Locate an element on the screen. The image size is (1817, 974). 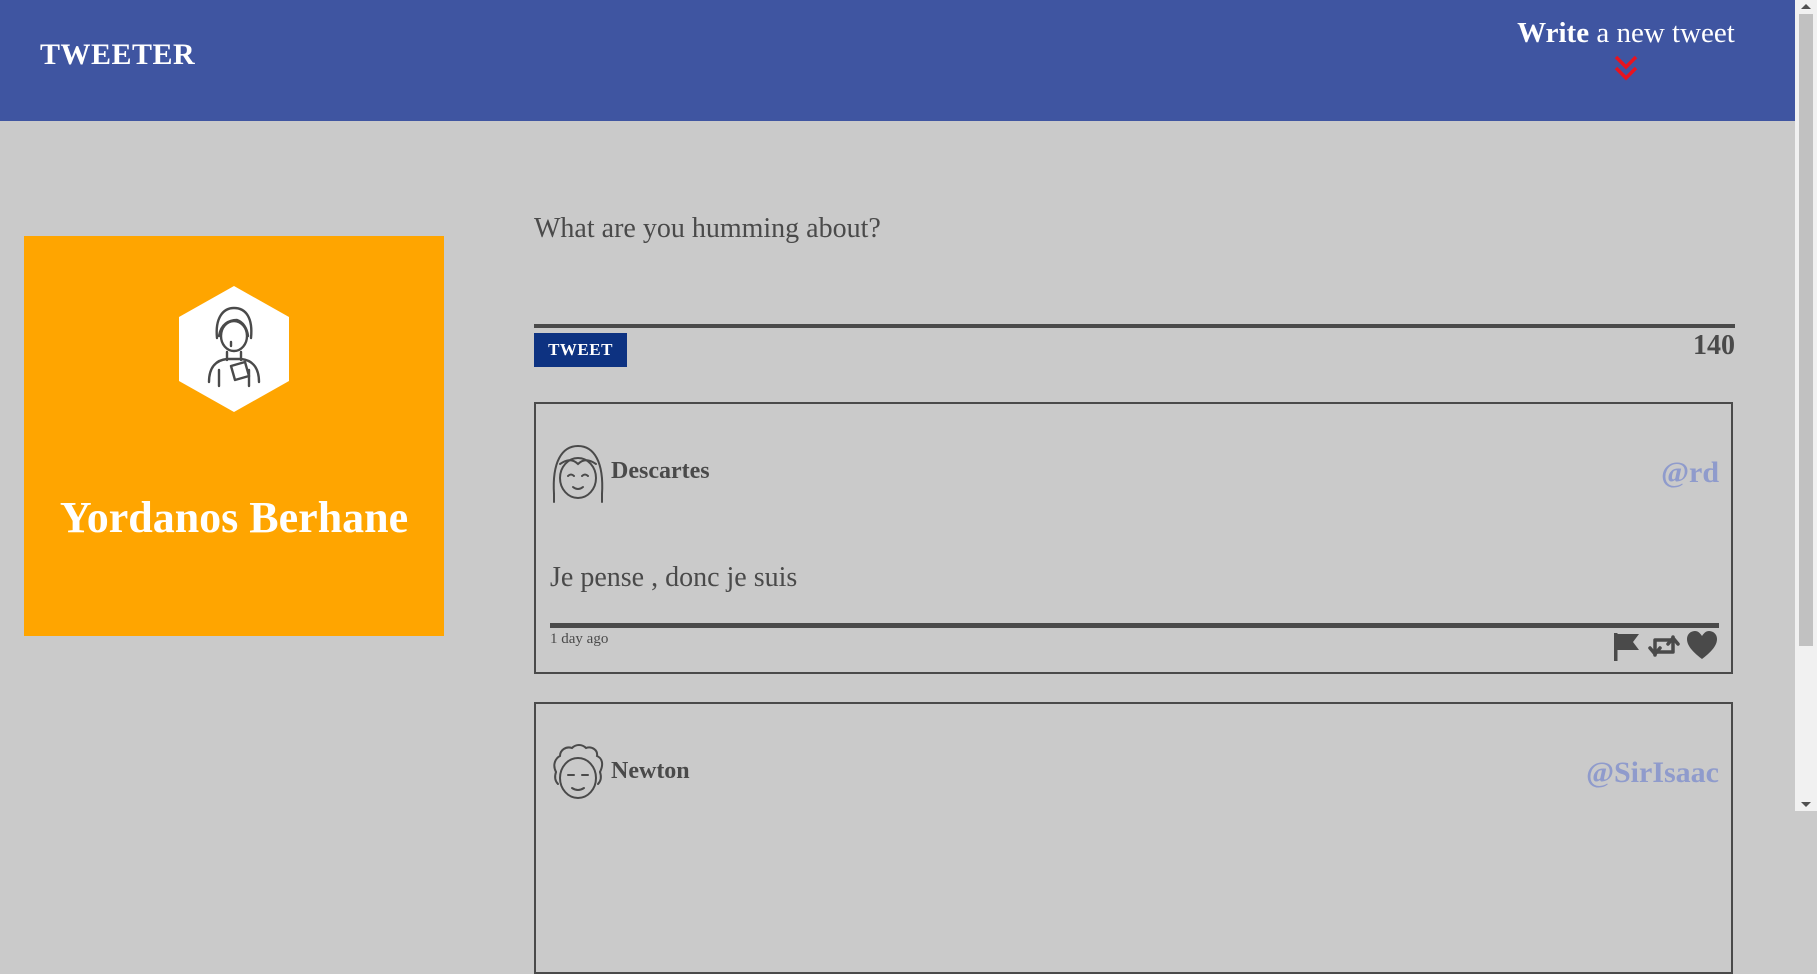
page-scrollbar is located at coordinates (1806, 405).